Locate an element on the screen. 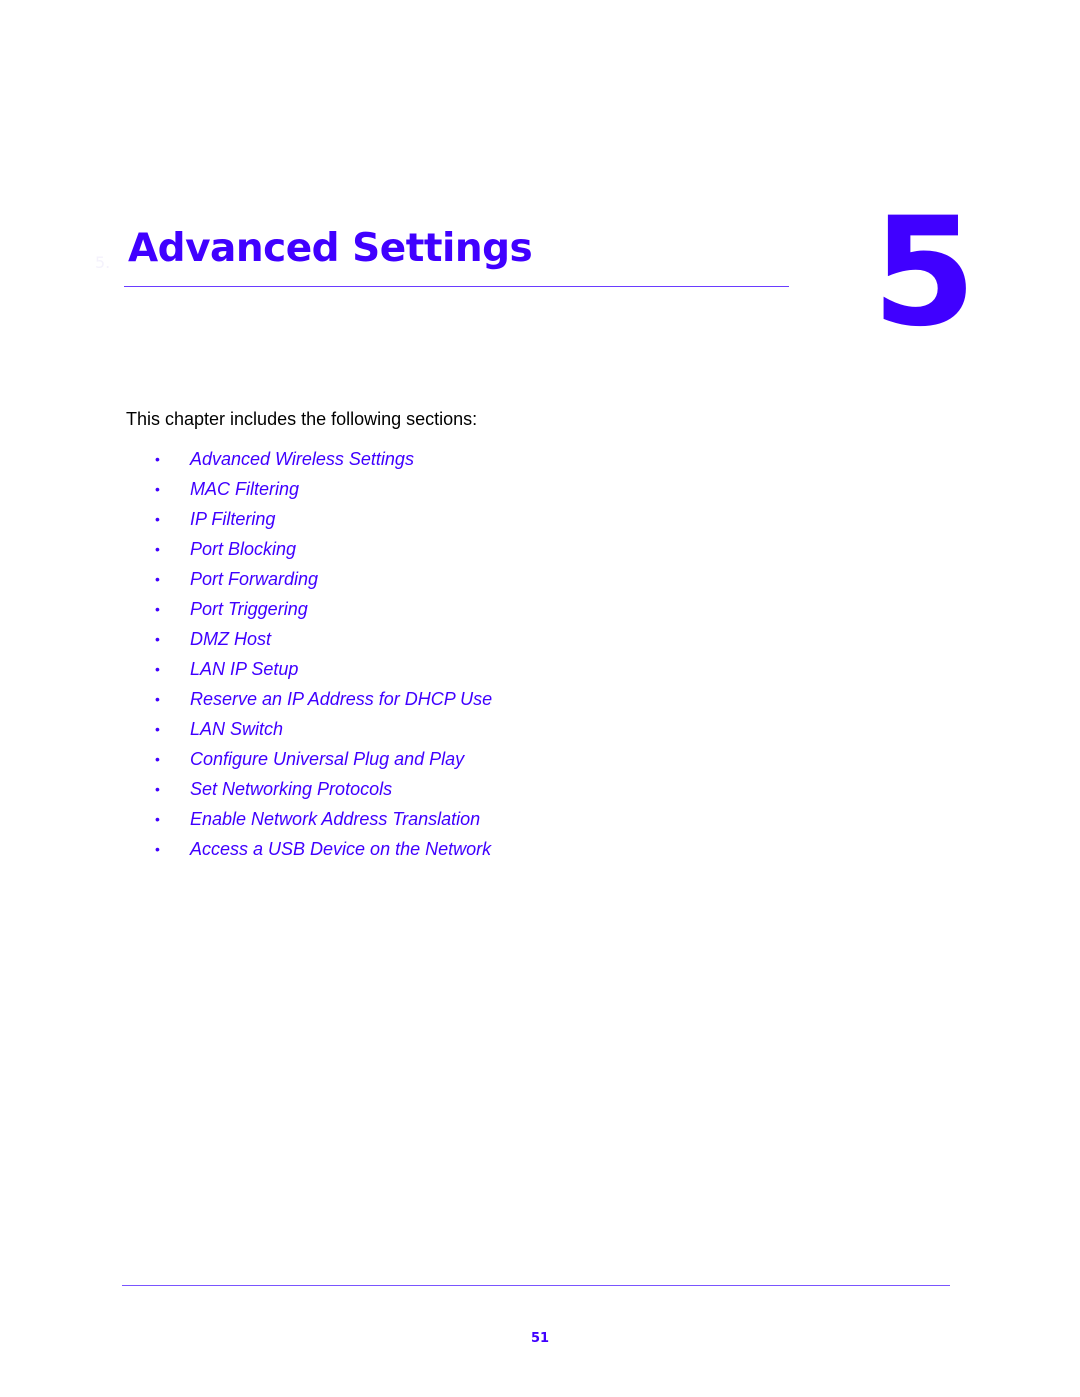 This screenshot has height=1397, width=1080. list-item: • Access a USB Device on the Network is located at coordinates (323, 849).